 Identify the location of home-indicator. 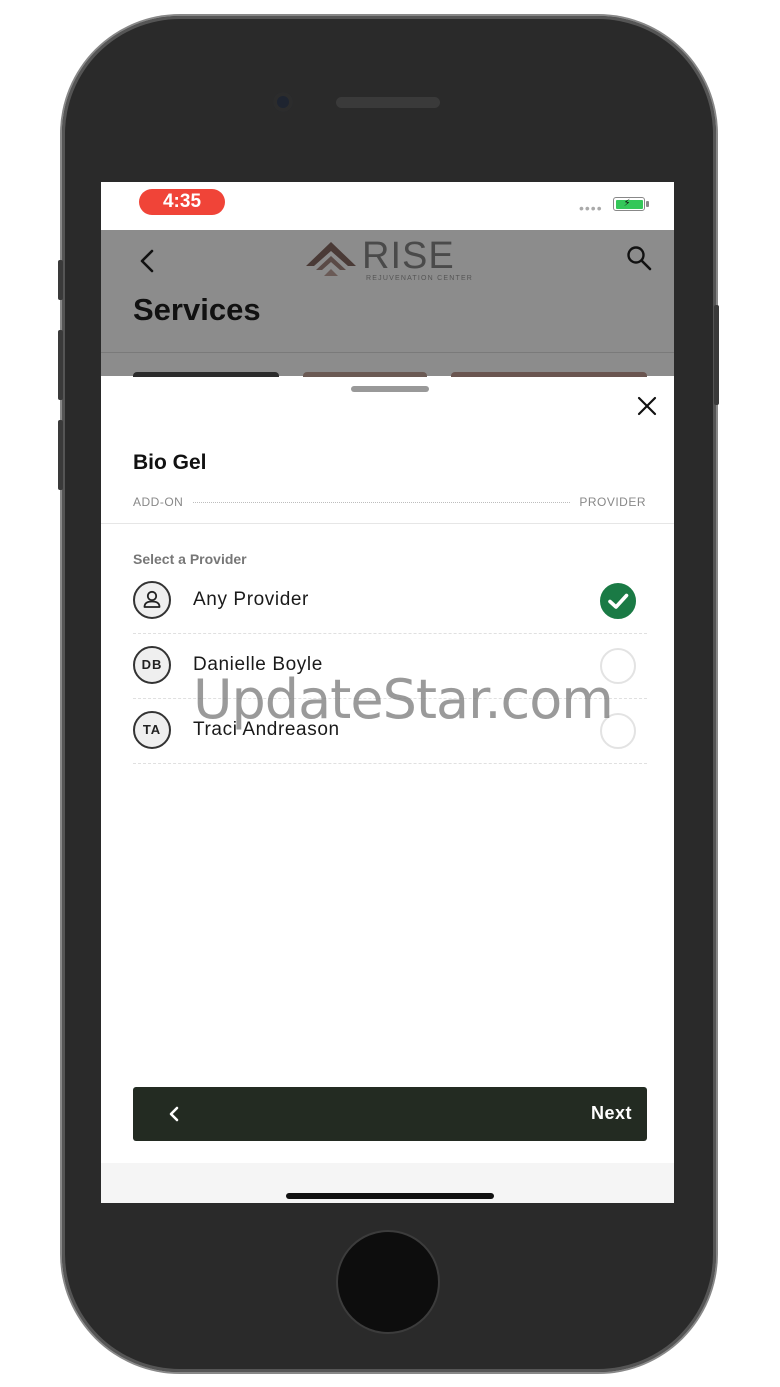
(390, 1196).